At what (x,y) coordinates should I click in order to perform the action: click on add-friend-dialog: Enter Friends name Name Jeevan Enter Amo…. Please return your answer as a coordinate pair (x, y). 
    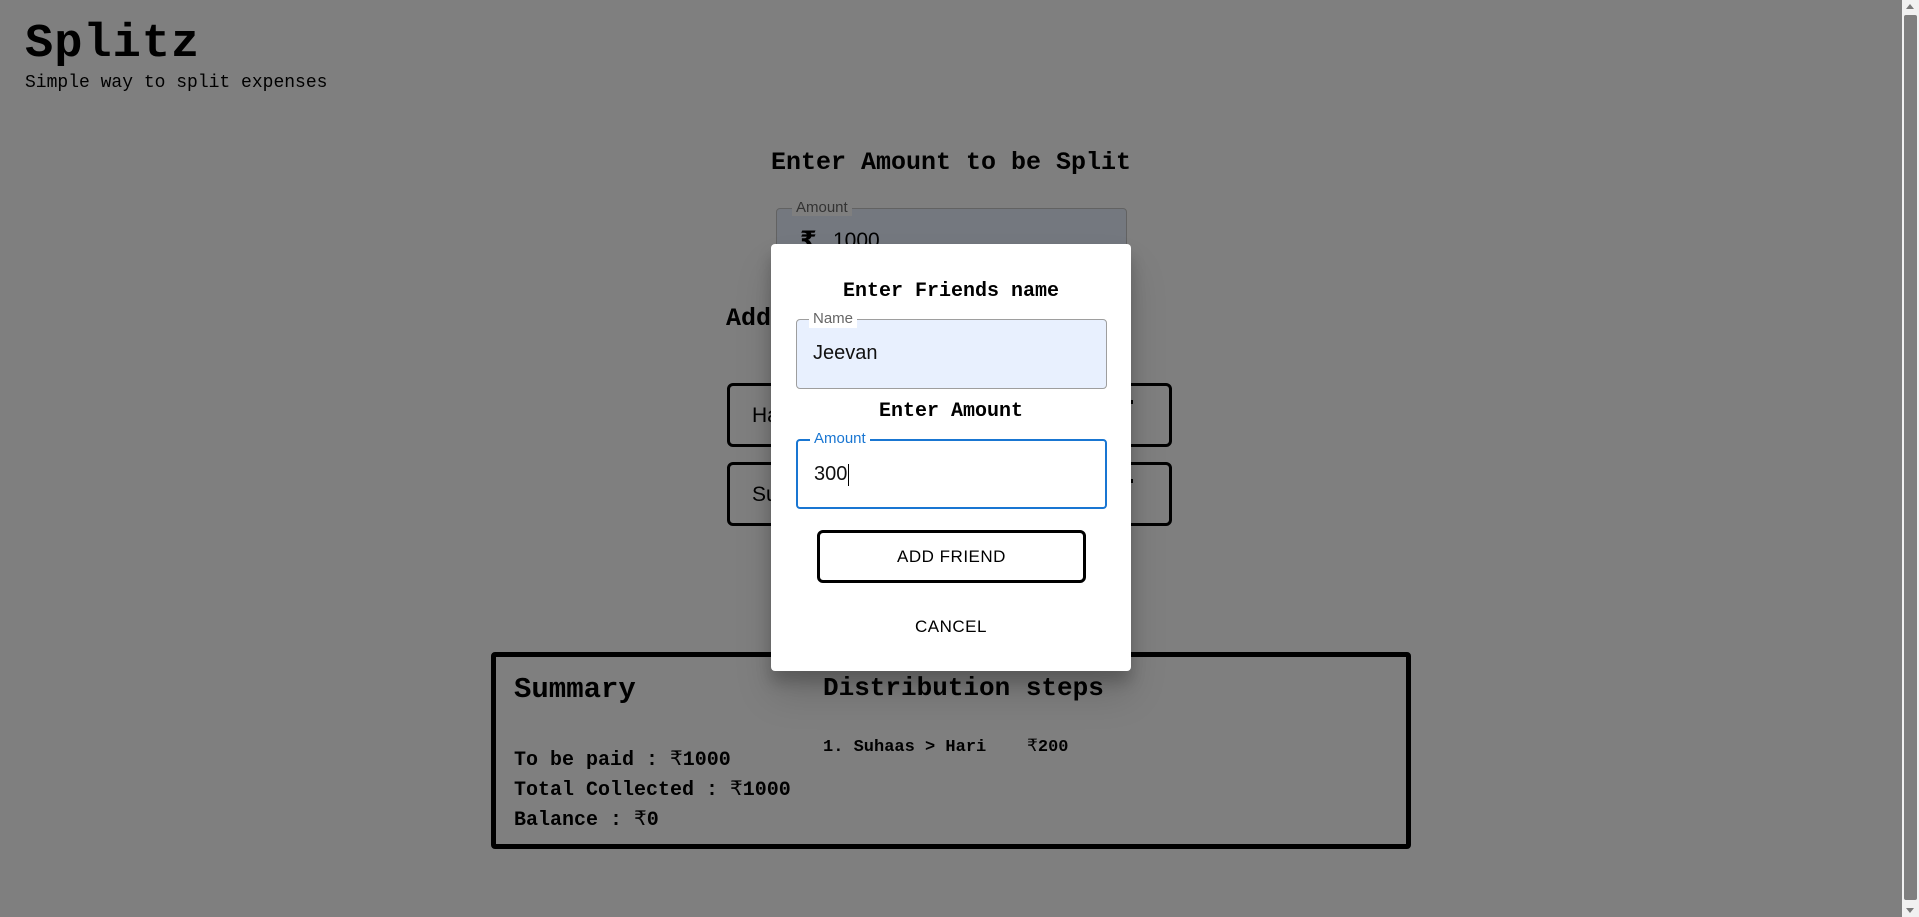
    Looking at the image, I should click on (951, 457).